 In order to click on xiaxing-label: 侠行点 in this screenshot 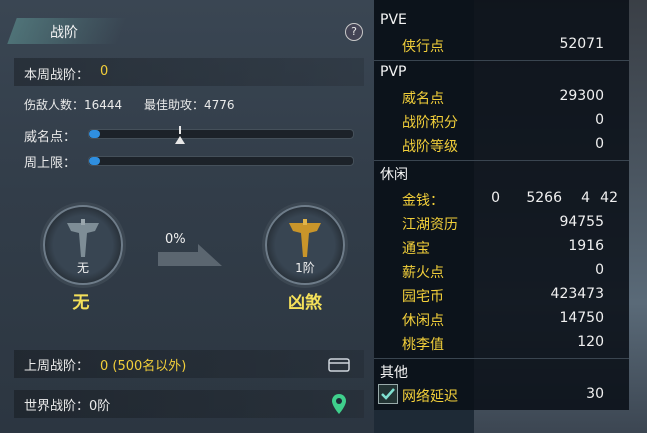, I will do `click(423, 47)`.